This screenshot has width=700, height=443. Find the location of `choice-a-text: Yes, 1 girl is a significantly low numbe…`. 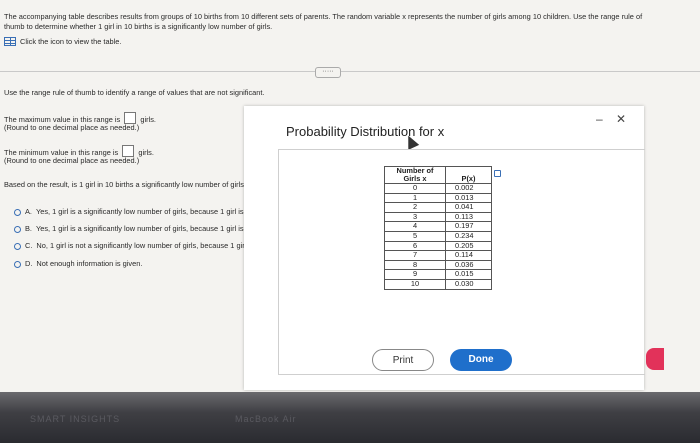

choice-a-text: Yes, 1 girl is a significantly low numbe… is located at coordinates (140, 211).